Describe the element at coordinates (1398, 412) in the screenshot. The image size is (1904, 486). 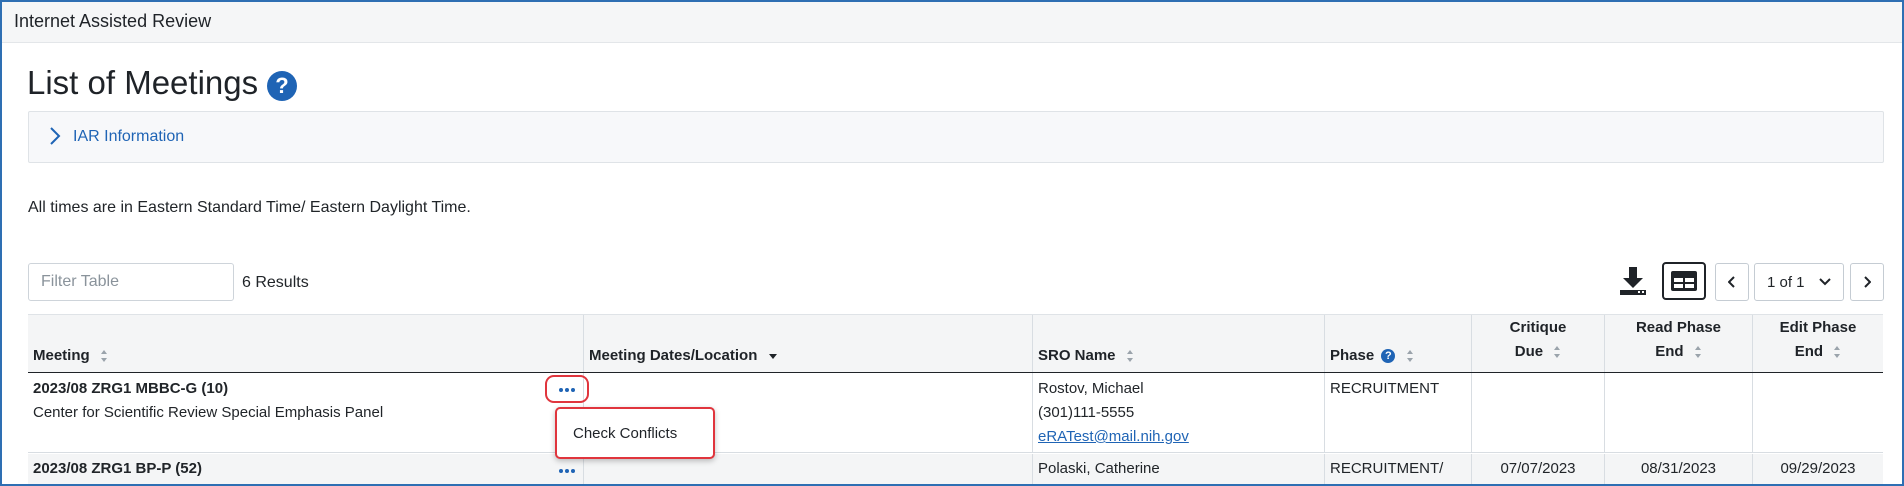
I see `phase-cell: RECRUITMENT` at that location.